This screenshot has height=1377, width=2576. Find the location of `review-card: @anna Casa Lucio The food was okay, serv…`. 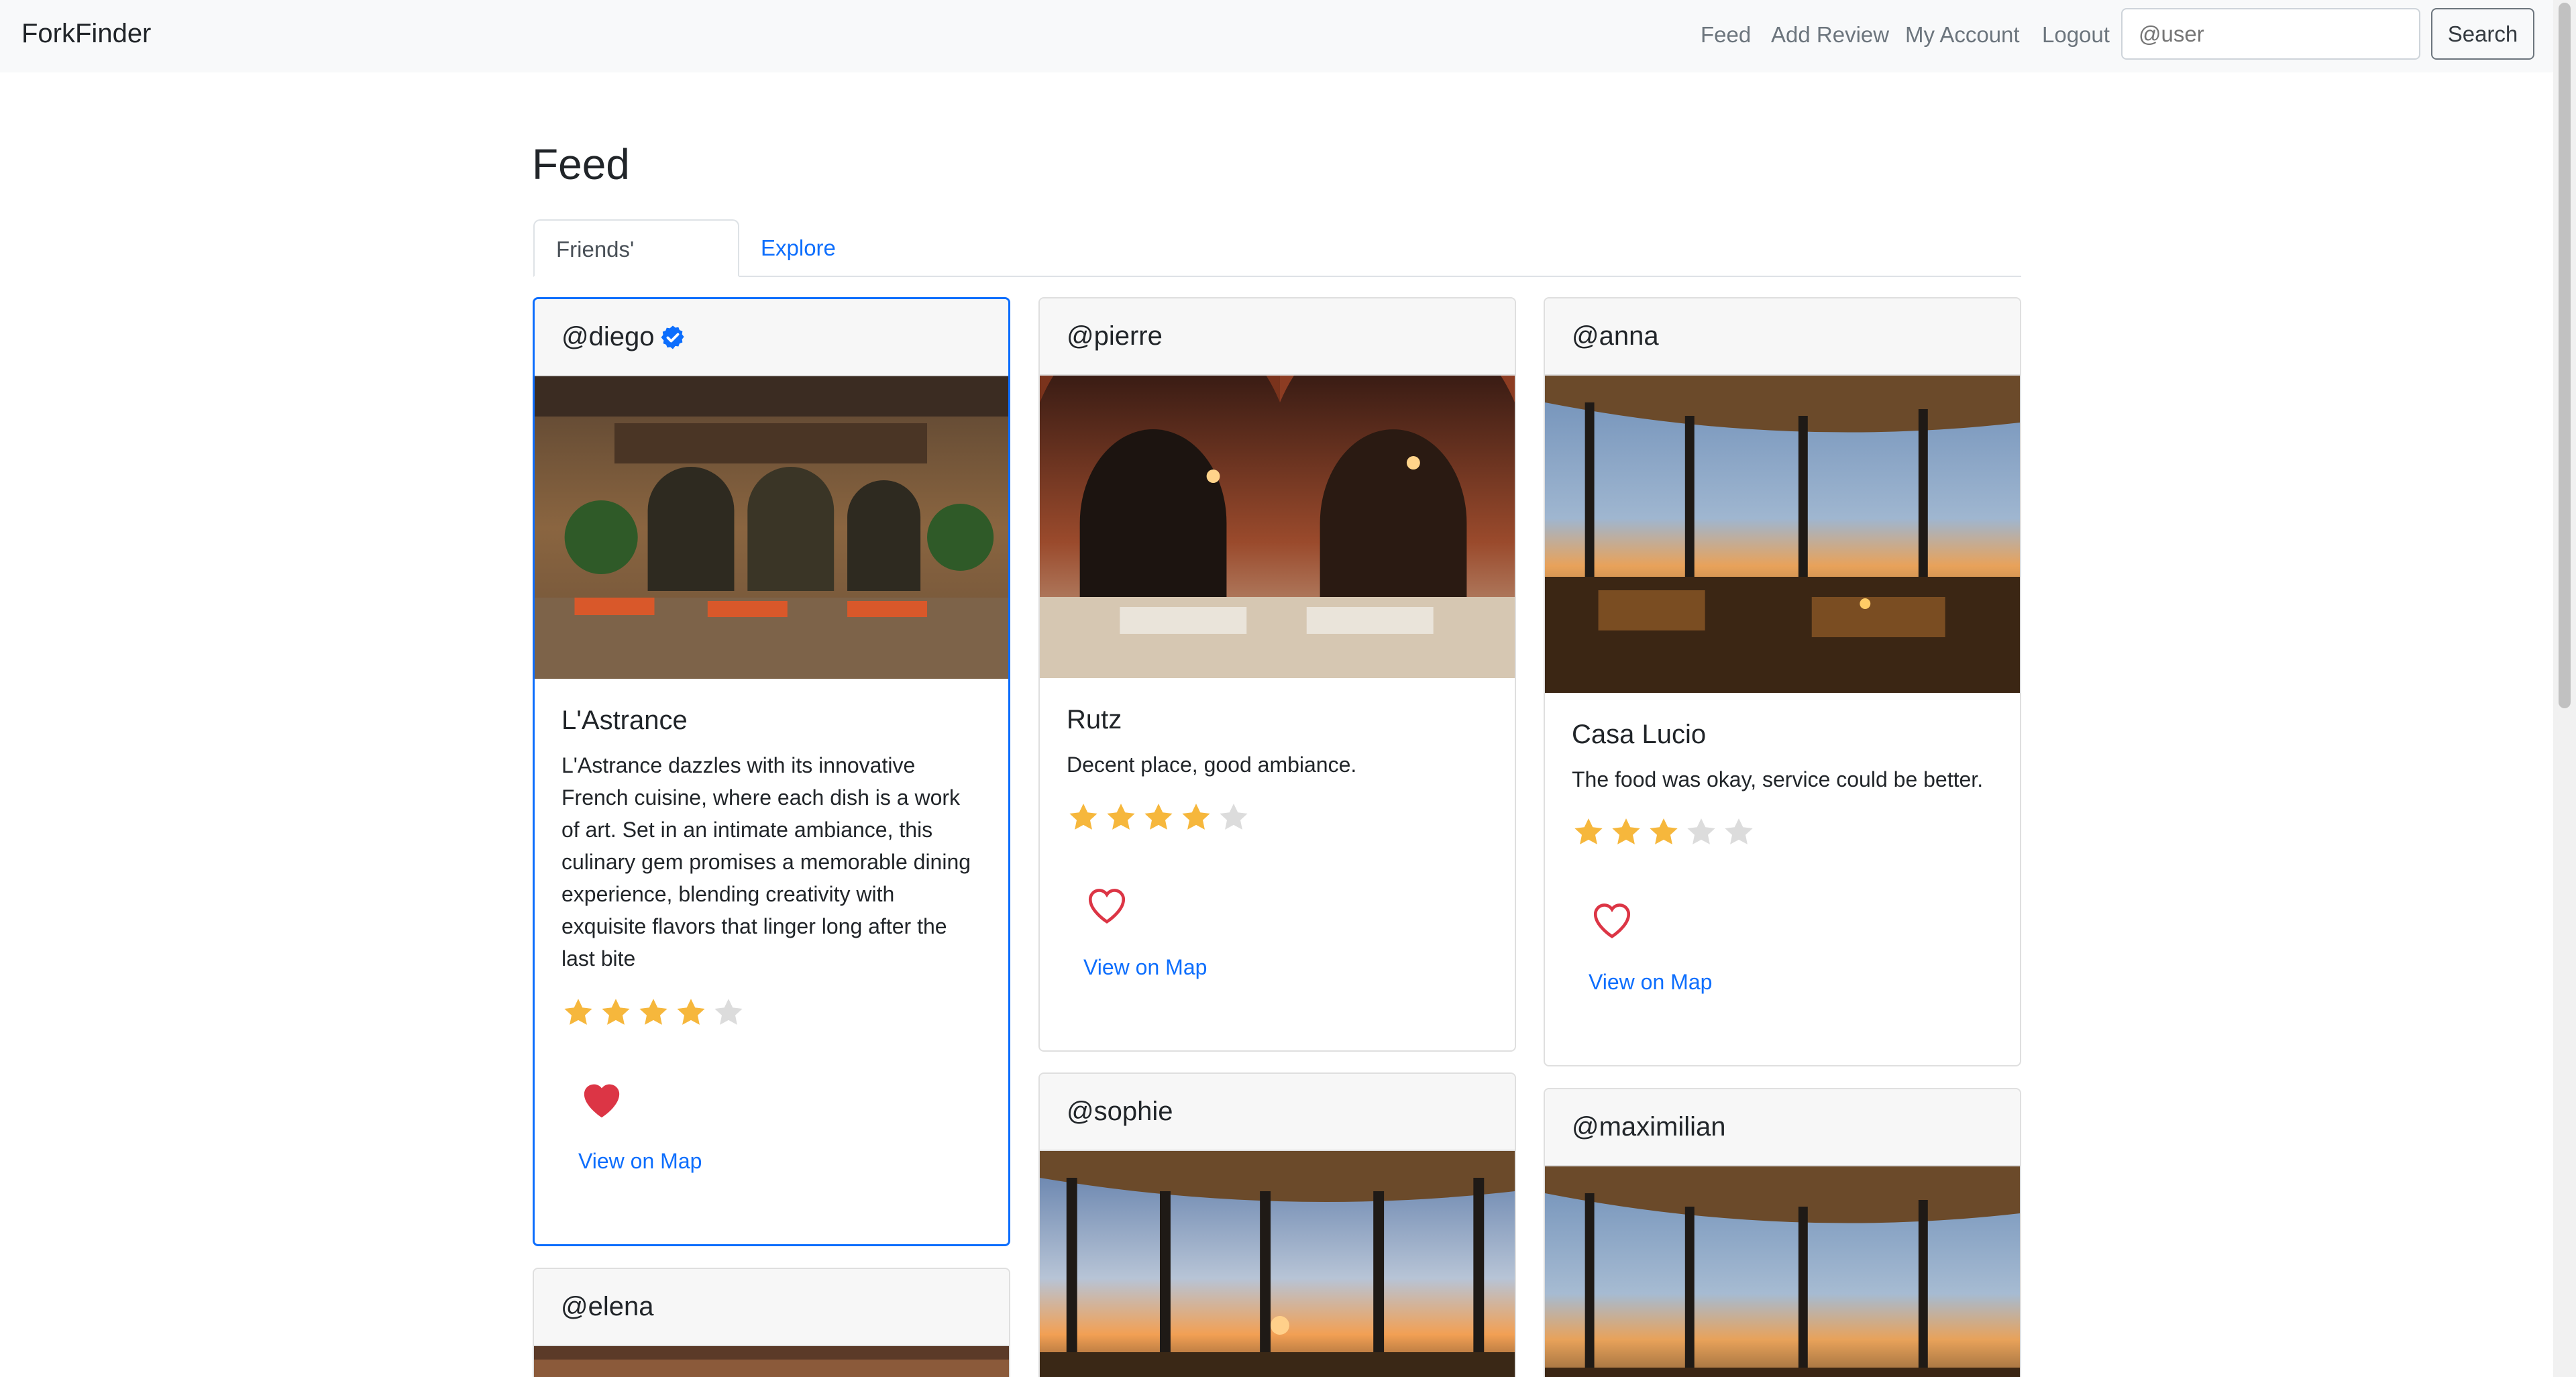

review-card: @anna Casa Lucio The food was okay, serv… is located at coordinates (1782, 681).